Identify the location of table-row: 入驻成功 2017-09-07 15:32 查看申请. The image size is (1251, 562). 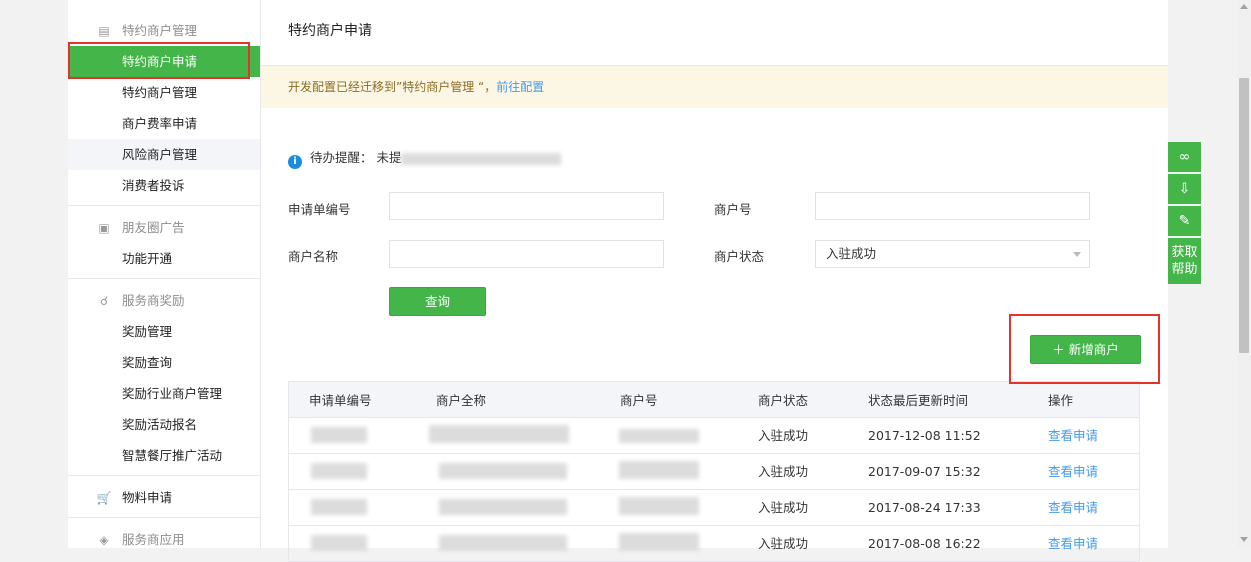
(714, 472).